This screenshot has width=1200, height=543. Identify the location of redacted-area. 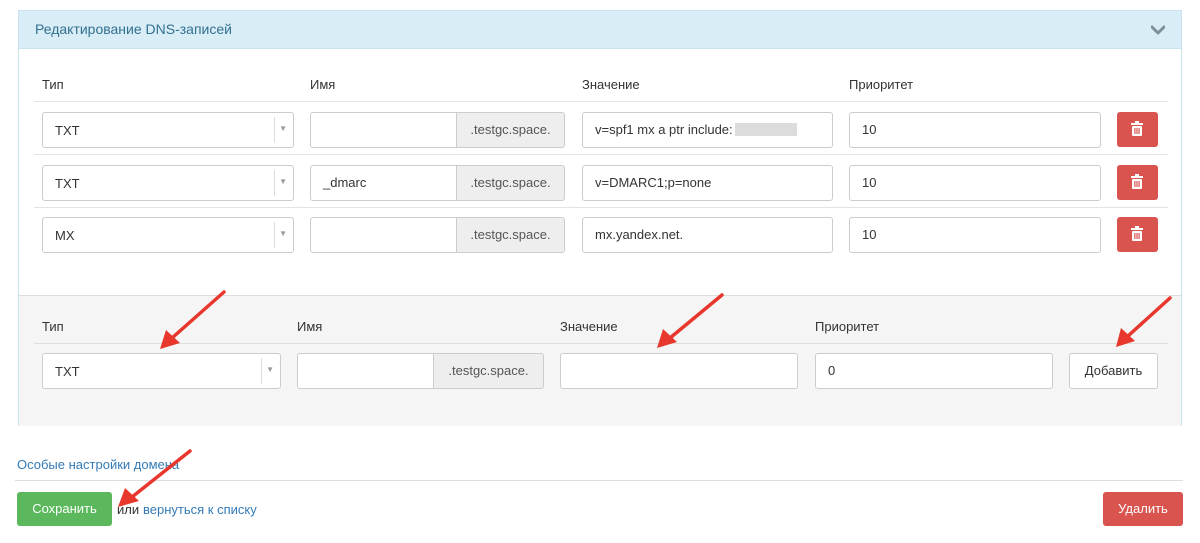
(765, 129).